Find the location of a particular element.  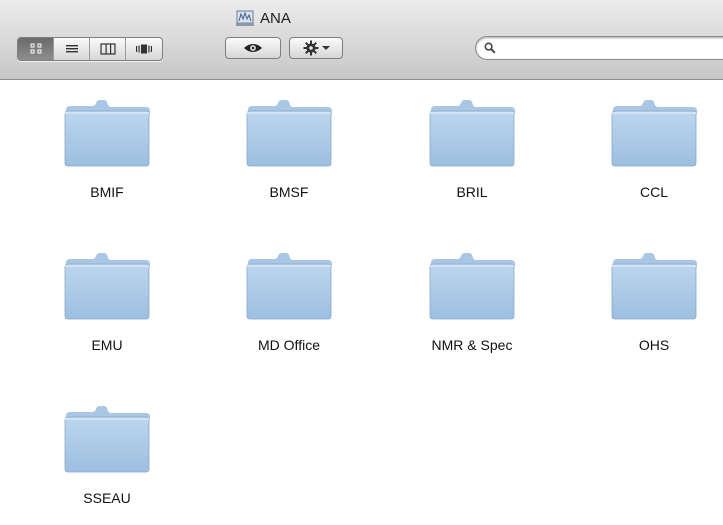

icon-view-button is located at coordinates (36, 49).